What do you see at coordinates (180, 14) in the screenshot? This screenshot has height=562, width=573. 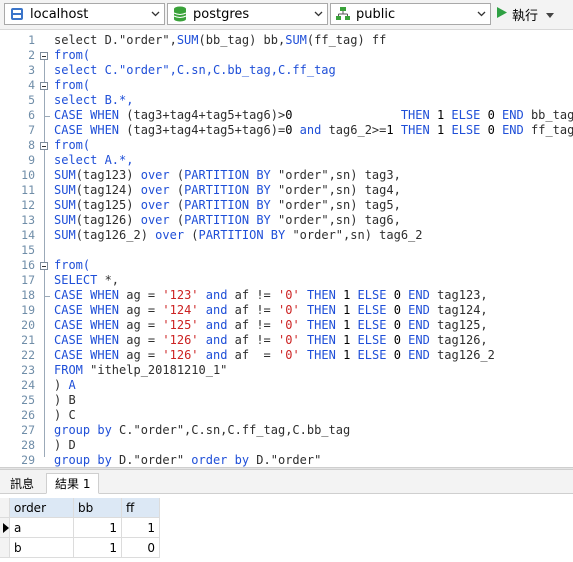 I see `database-icon` at bounding box center [180, 14].